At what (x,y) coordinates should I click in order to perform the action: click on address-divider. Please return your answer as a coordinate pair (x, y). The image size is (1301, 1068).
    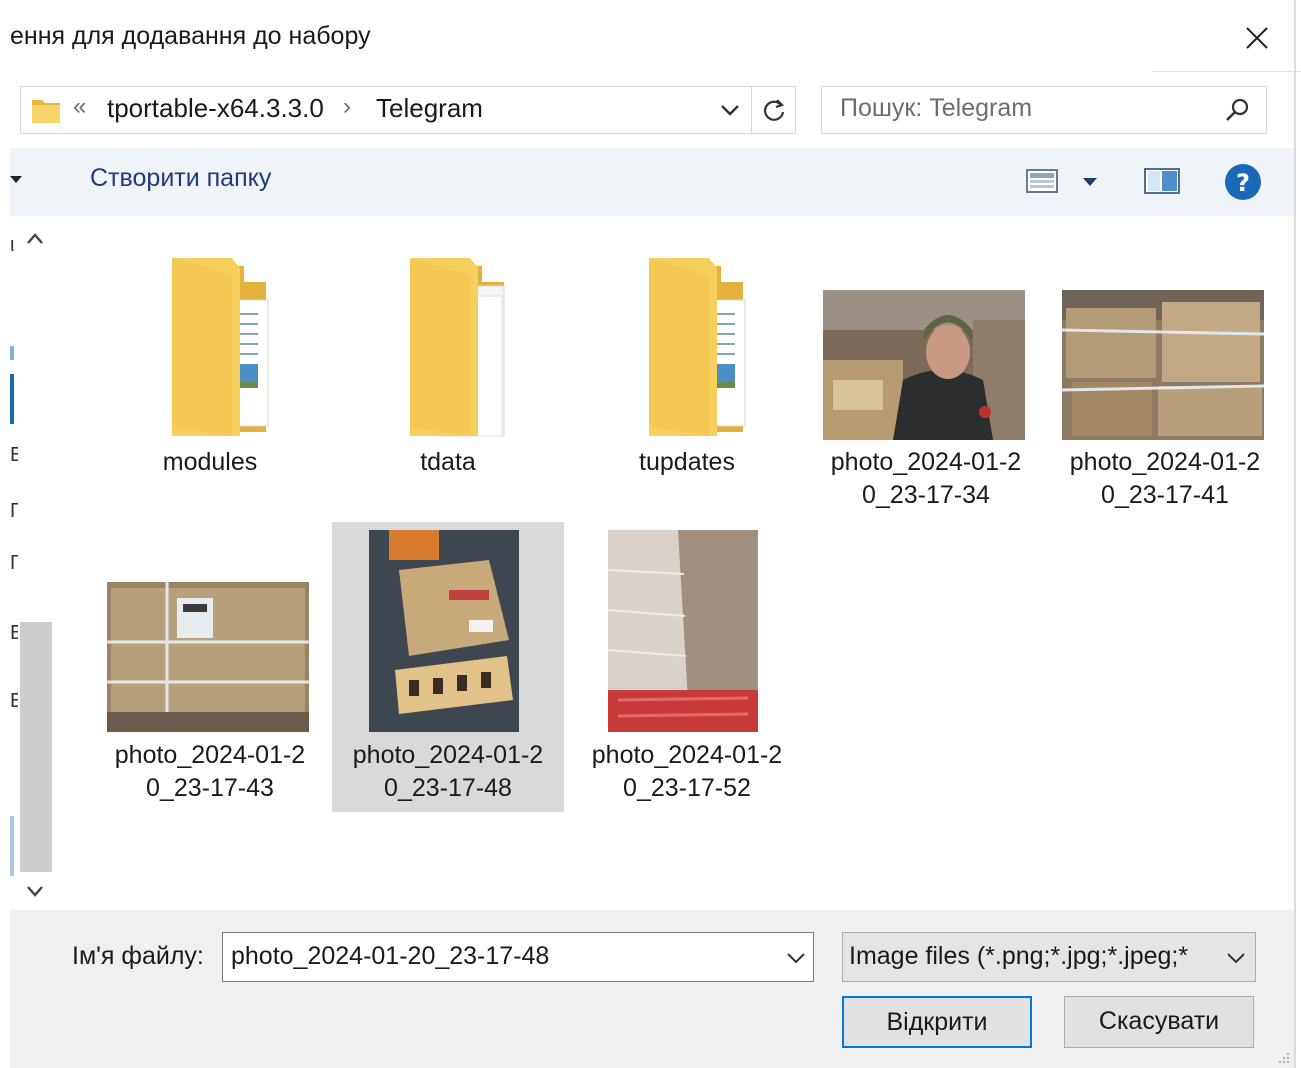
    Looking at the image, I should click on (751, 110).